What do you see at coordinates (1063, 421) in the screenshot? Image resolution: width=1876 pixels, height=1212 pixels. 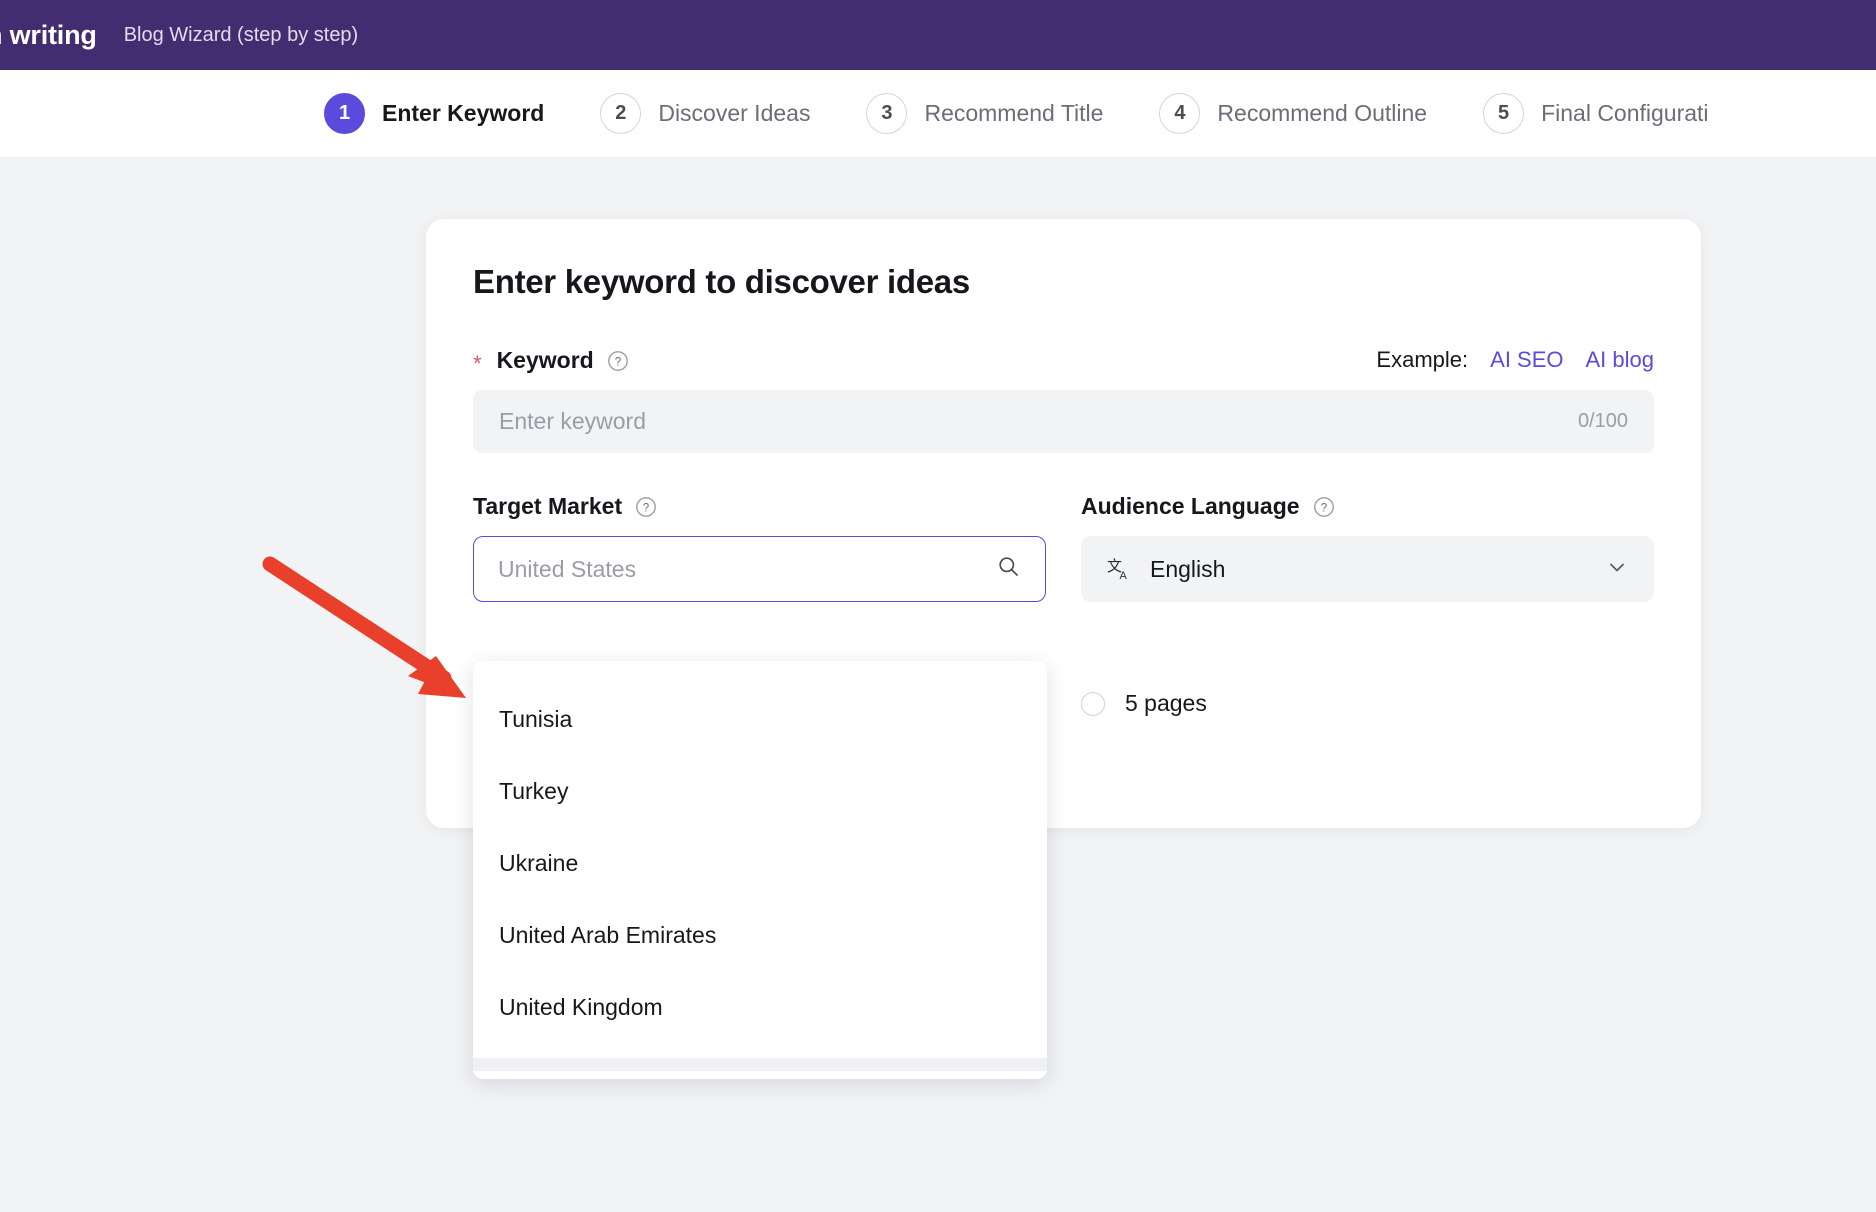 I see `keyword-input: Enter keyword 0/100` at bounding box center [1063, 421].